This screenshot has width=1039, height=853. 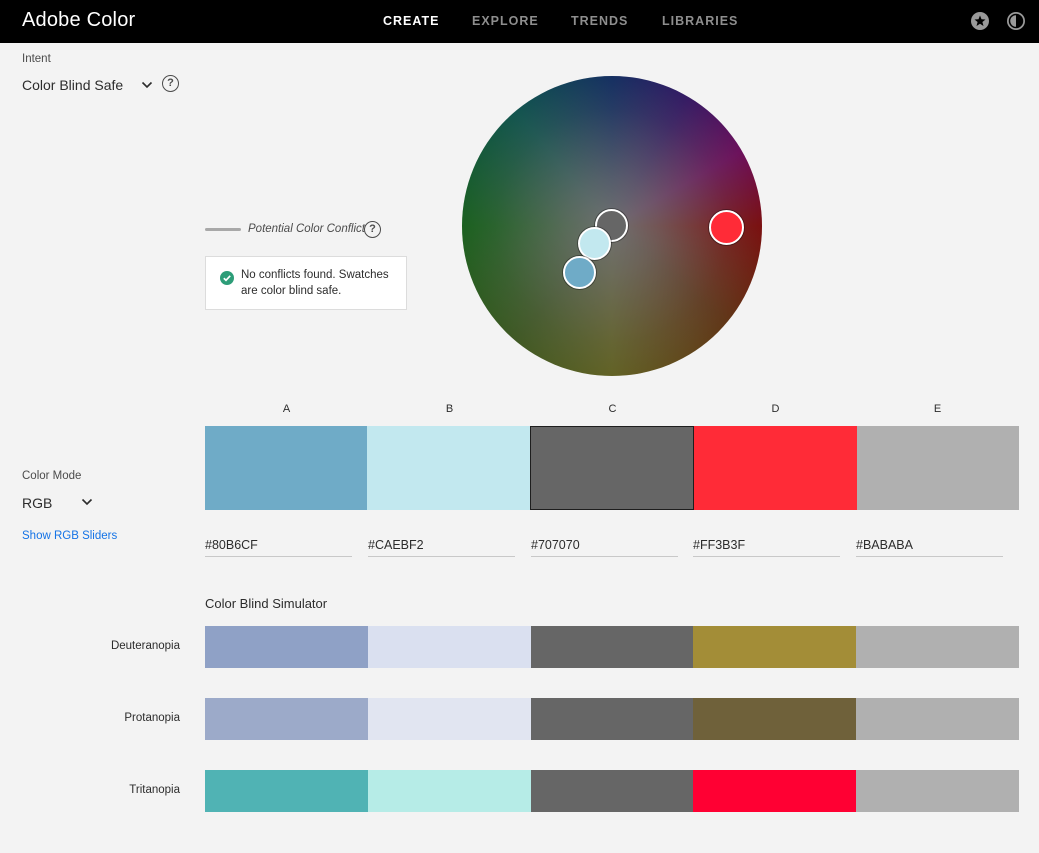 I want to click on intent-select: Color Blind Safe, so click(x=72, y=85).